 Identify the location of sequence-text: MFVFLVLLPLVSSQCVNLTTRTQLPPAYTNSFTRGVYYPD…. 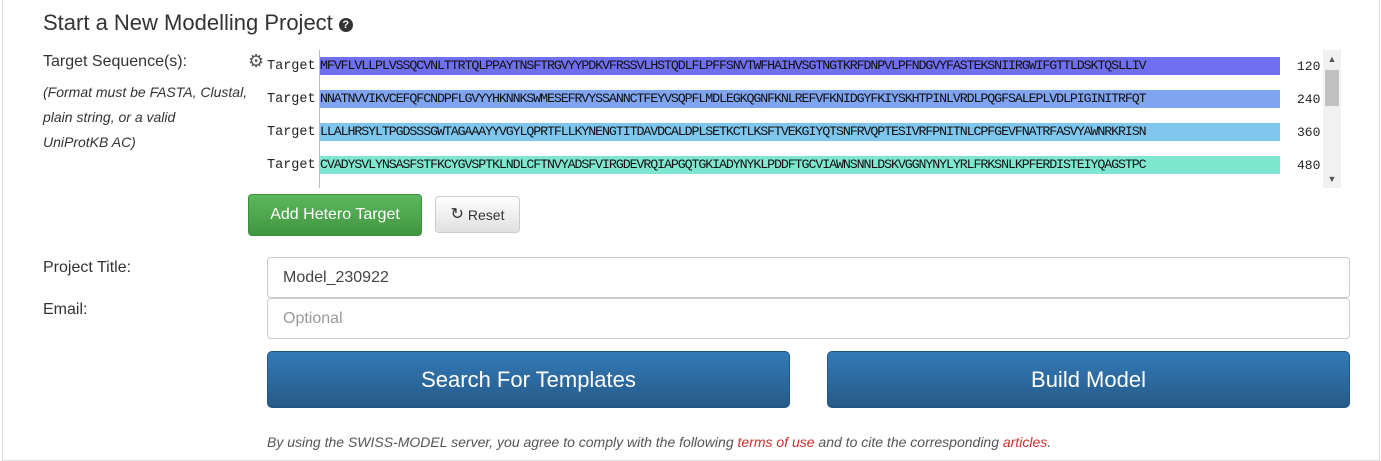
(800, 66).